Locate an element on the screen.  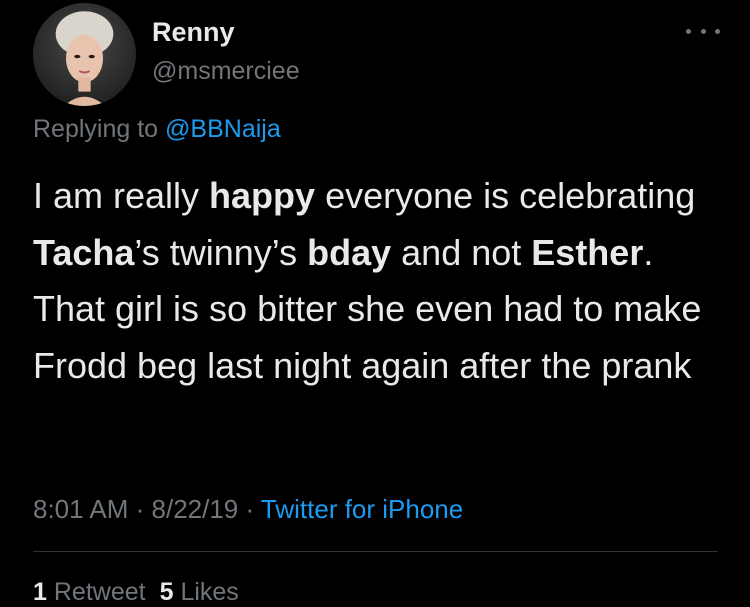
tweet-text-bold: bday is located at coordinates (349, 252).